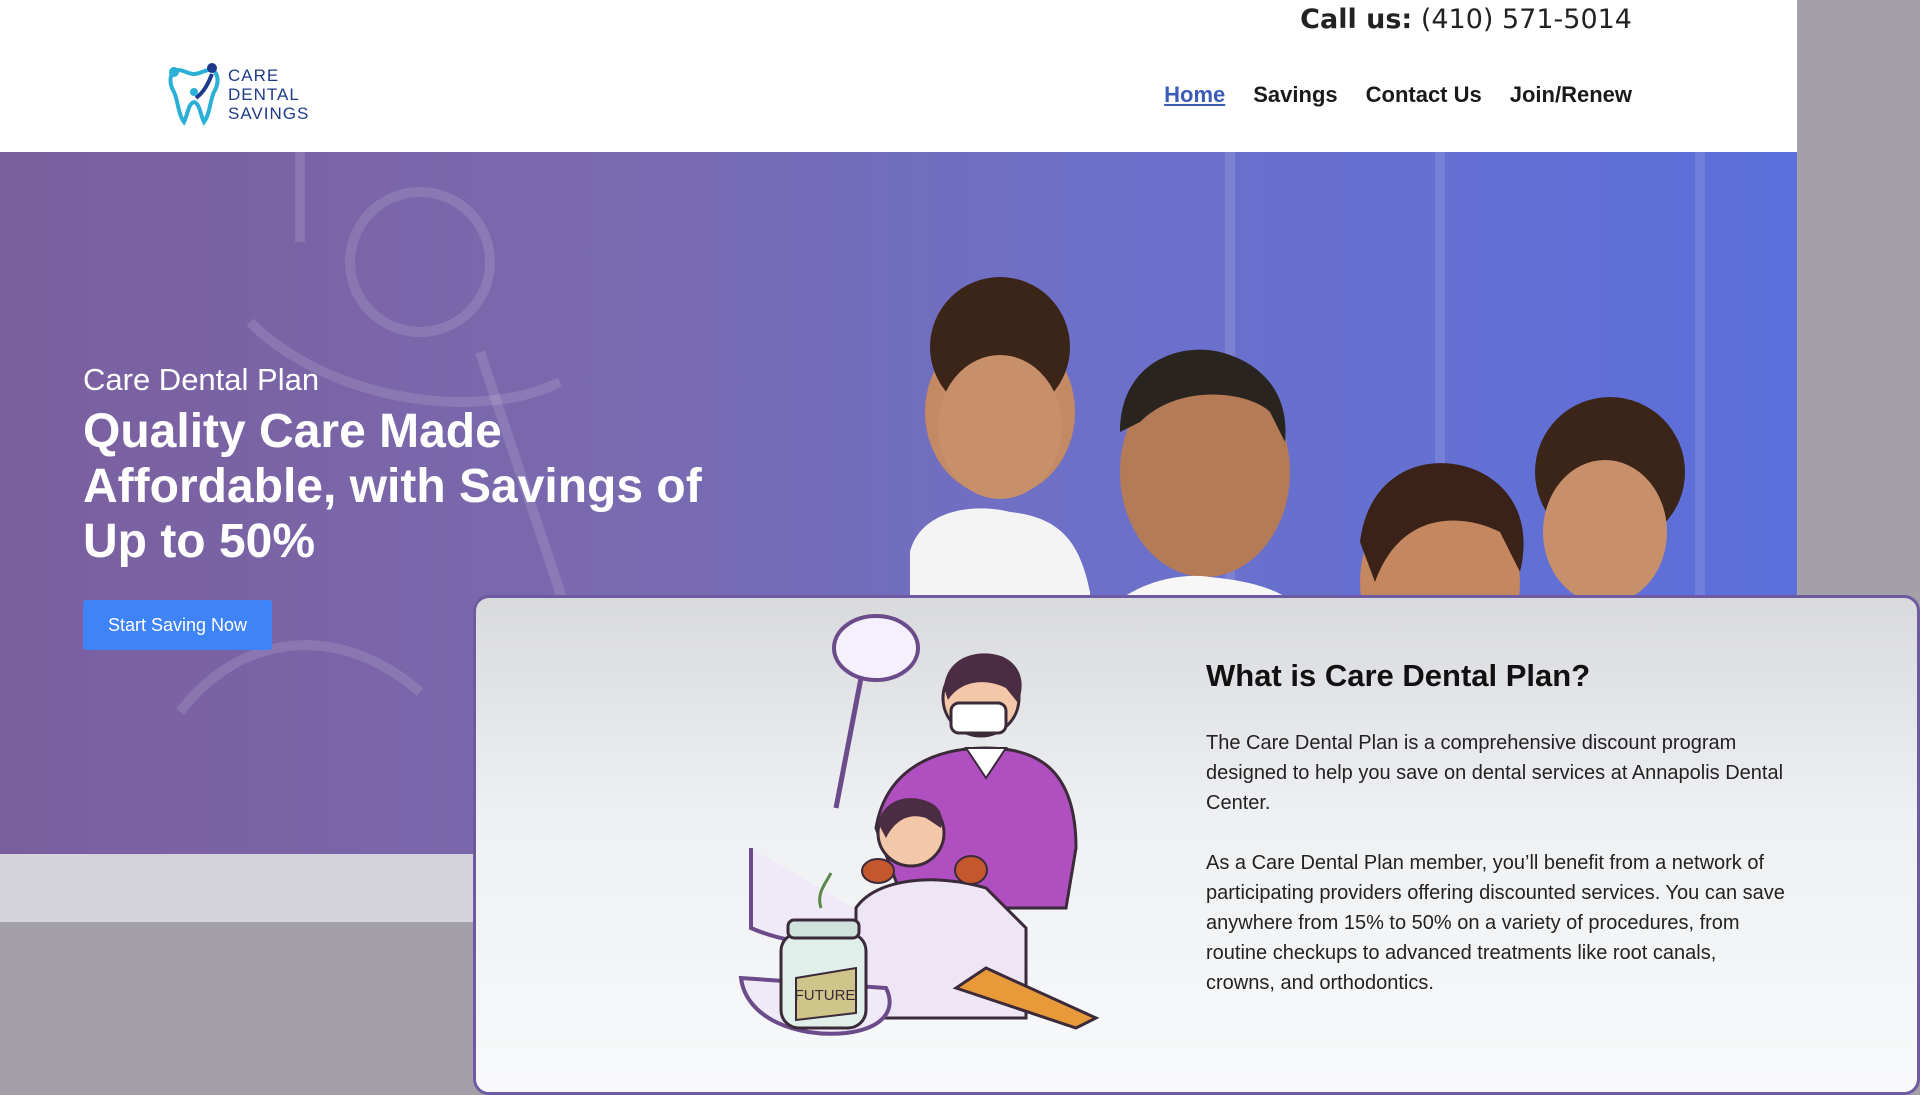  Describe the element at coordinates (1356, 19) in the screenshot. I see `call-label: Call us:` at that location.